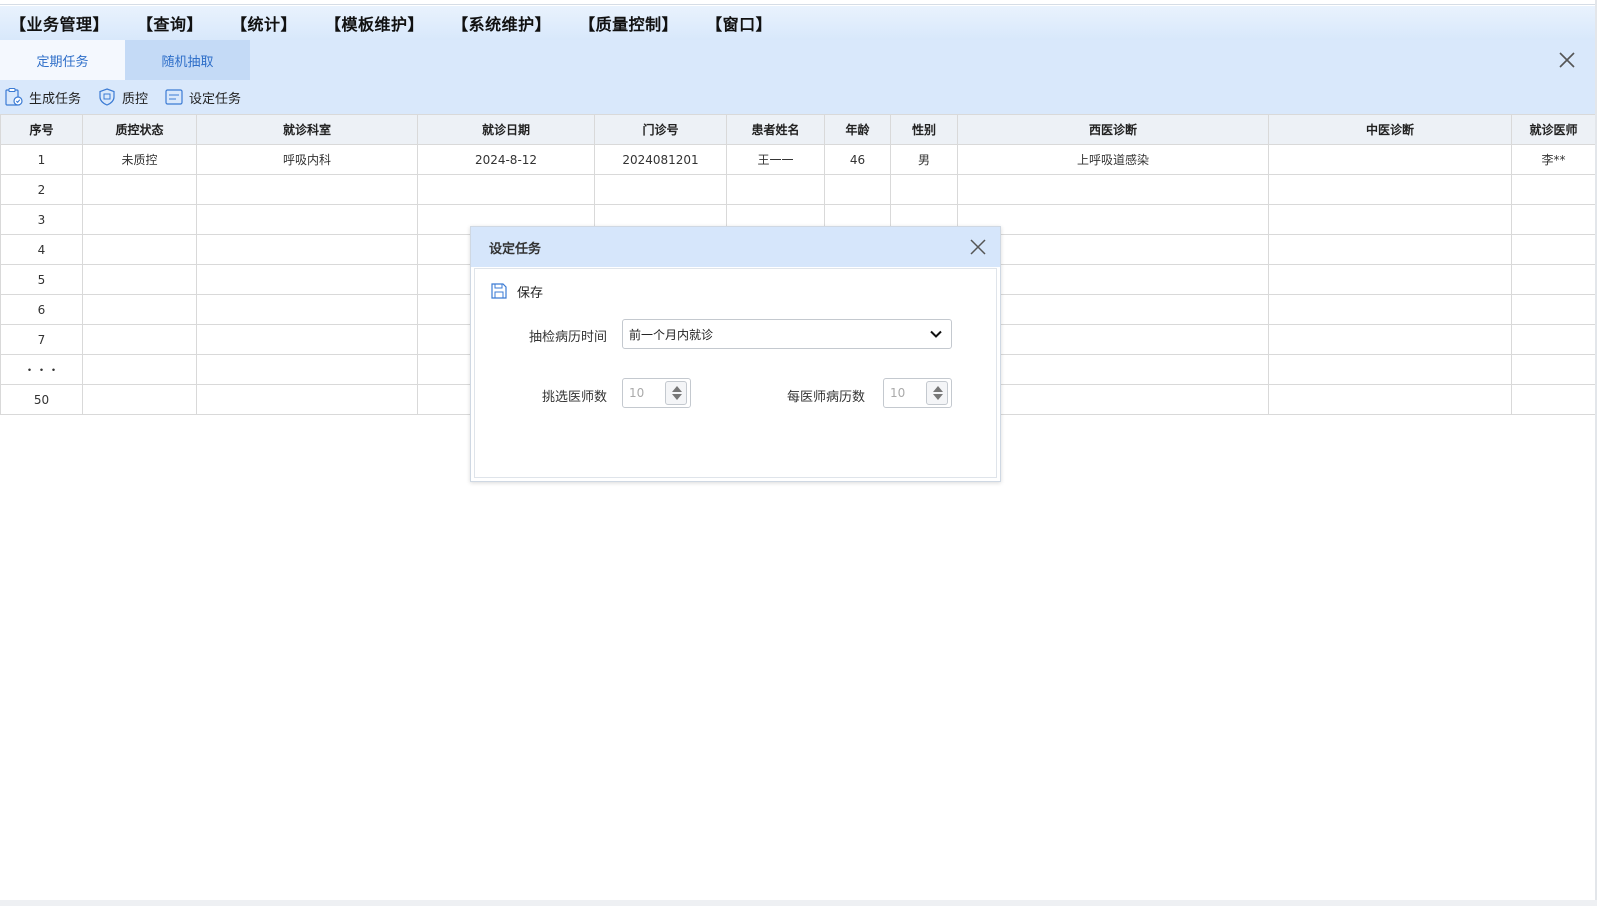 Image resolution: width=1597 pixels, height=906 pixels. I want to click on records-per-doctor-stepper: 10, so click(917, 393).